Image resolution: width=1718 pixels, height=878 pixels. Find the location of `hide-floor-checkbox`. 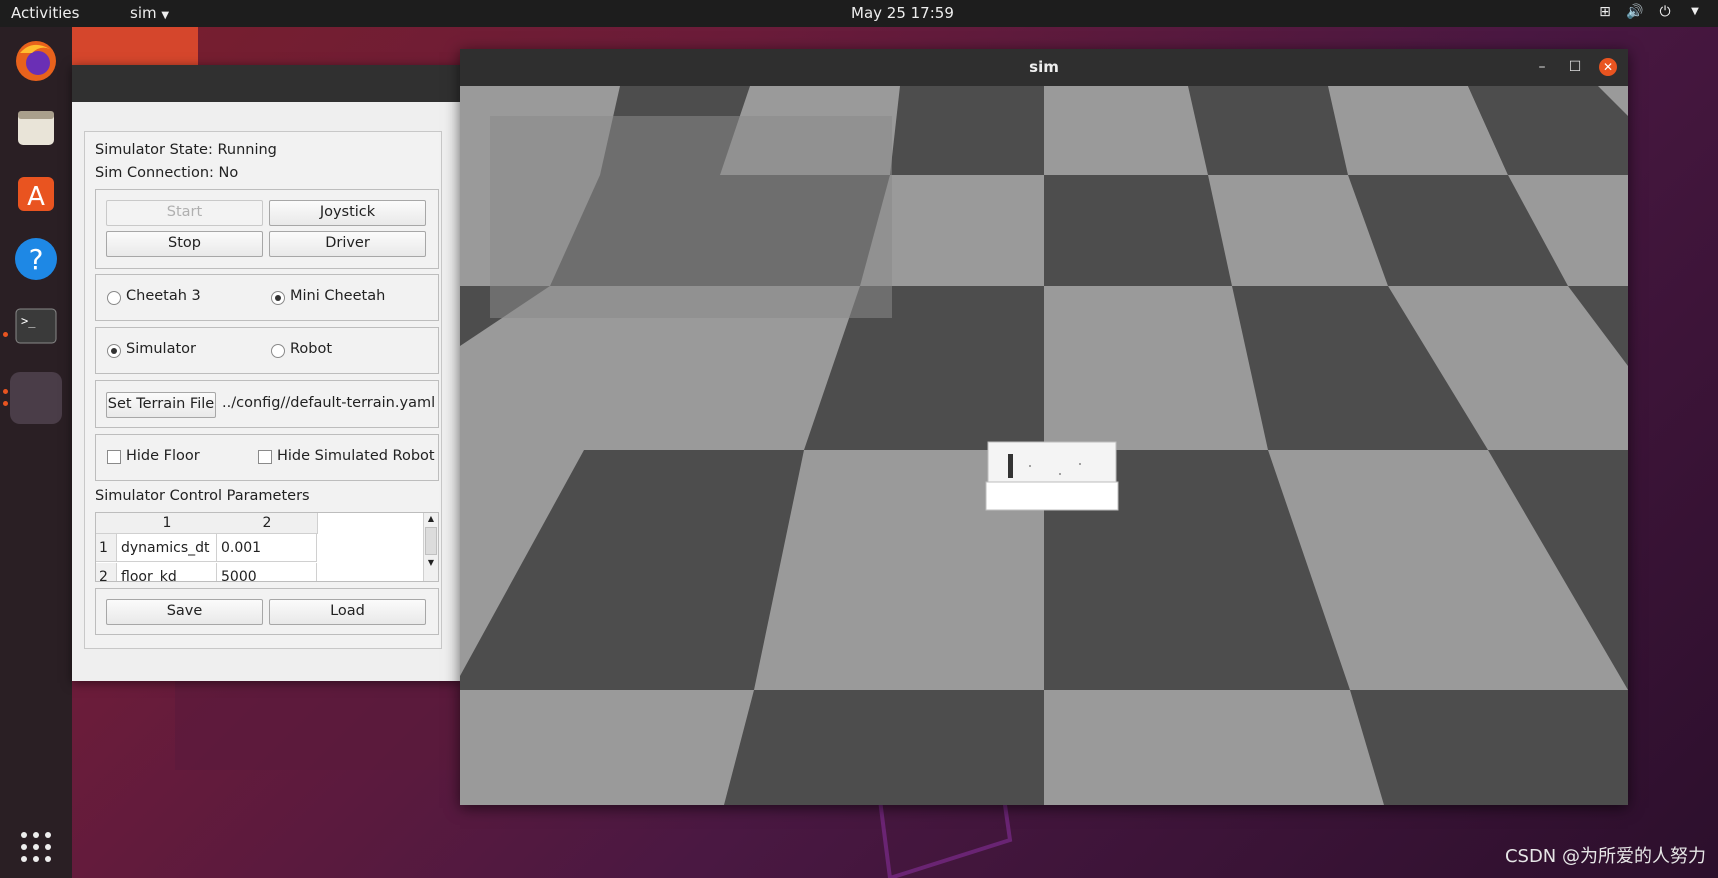

hide-floor-checkbox is located at coordinates (114, 457).